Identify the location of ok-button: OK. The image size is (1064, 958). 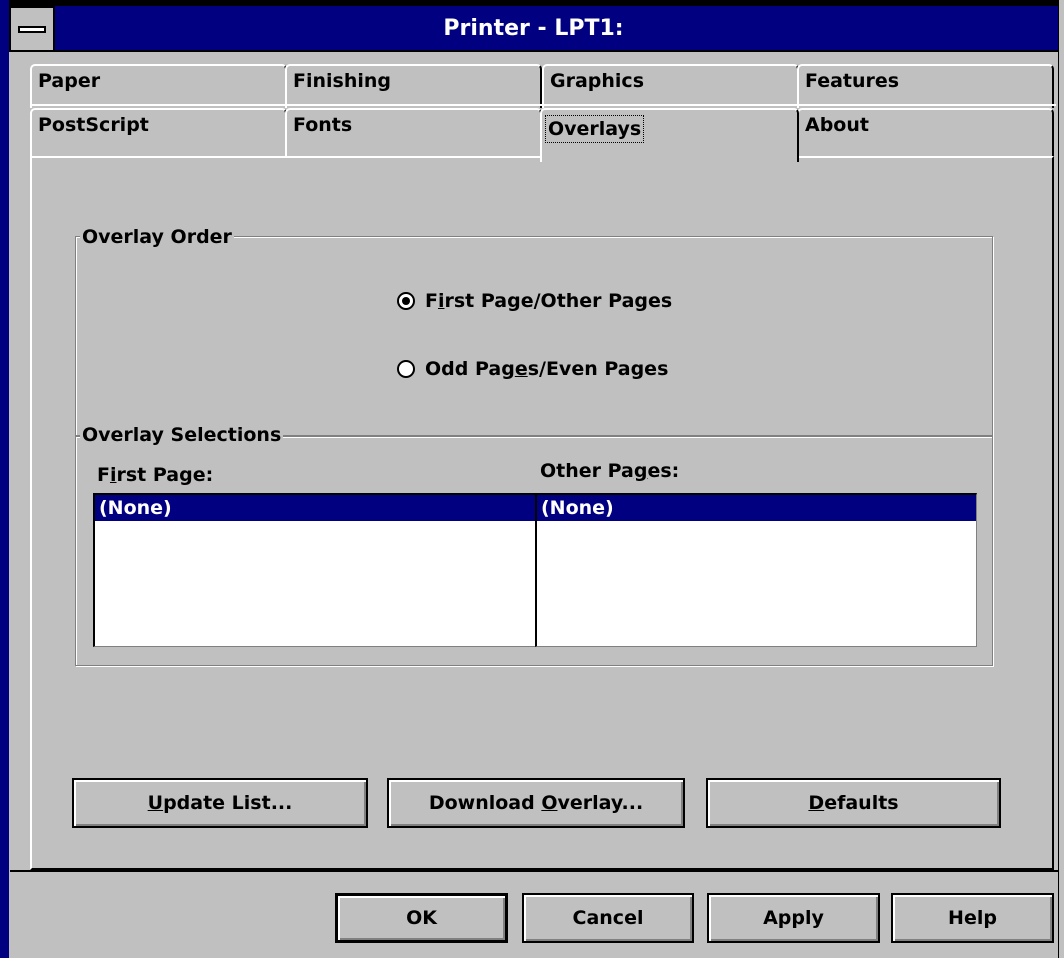
(421, 918).